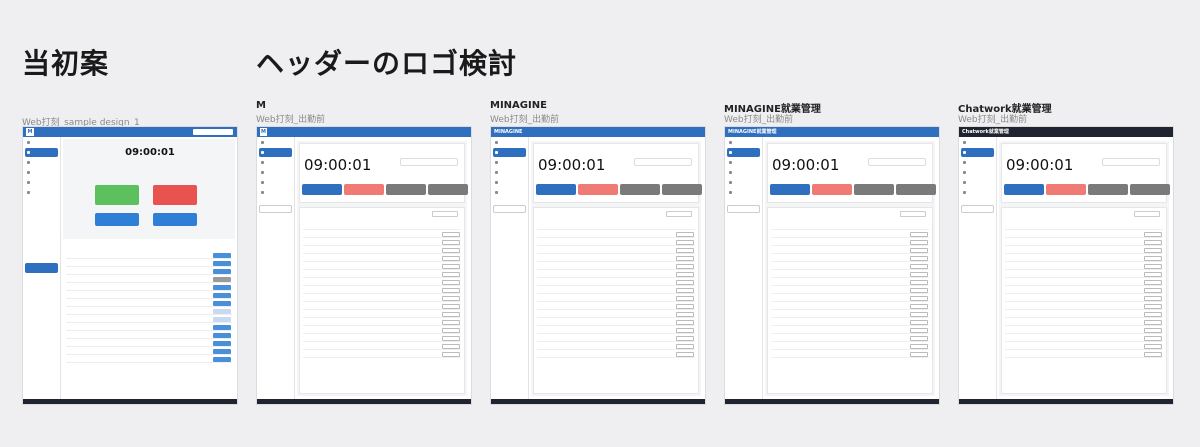 This screenshot has width=1200, height=447. Describe the element at coordinates (518, 105) in the screenshot. I see `column-title-3: MINAGINE` at that location.